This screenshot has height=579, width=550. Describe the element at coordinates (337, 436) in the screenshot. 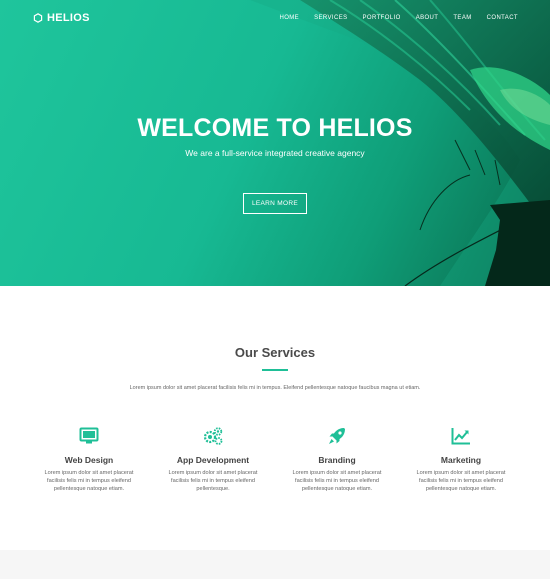

I see `rocket-icon` at that location.